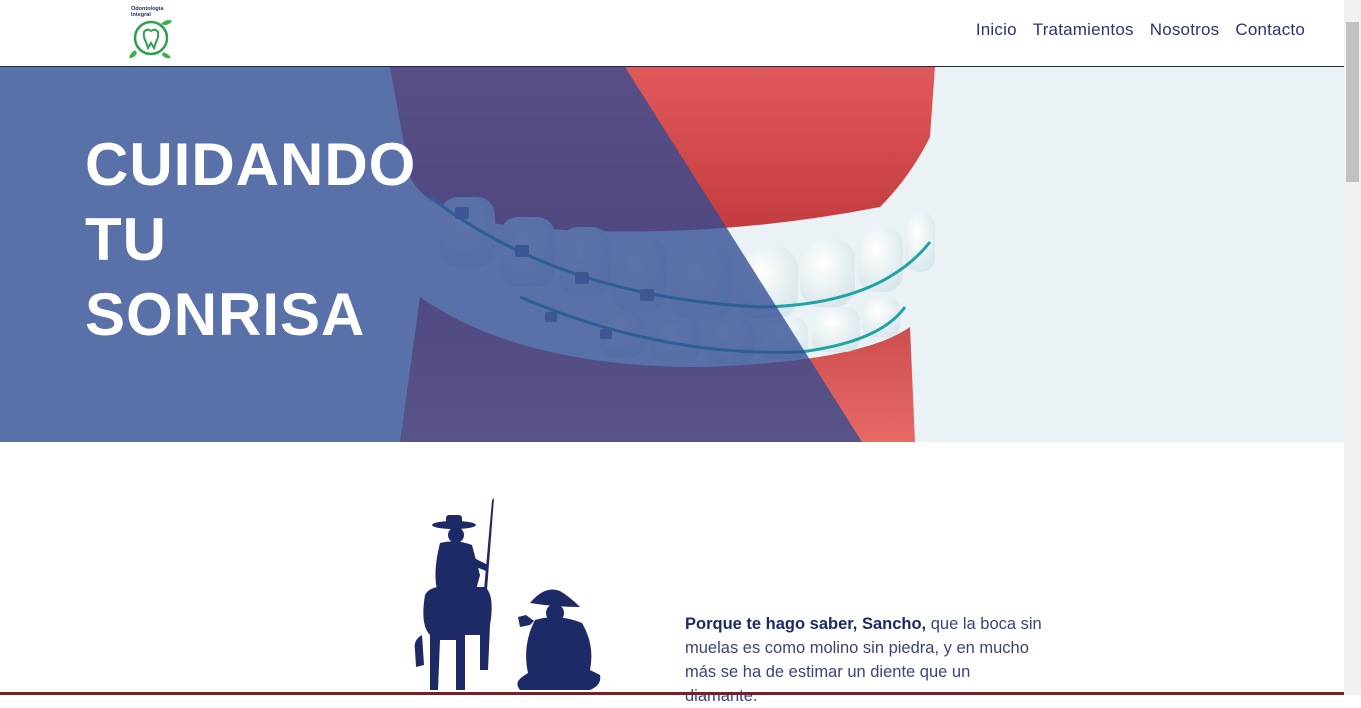 The image size is (1361, 708). Describe the element at coordinates (1083, 30) in the screenshot. I see `nav-tratamientos: Tratamientos` at that location.